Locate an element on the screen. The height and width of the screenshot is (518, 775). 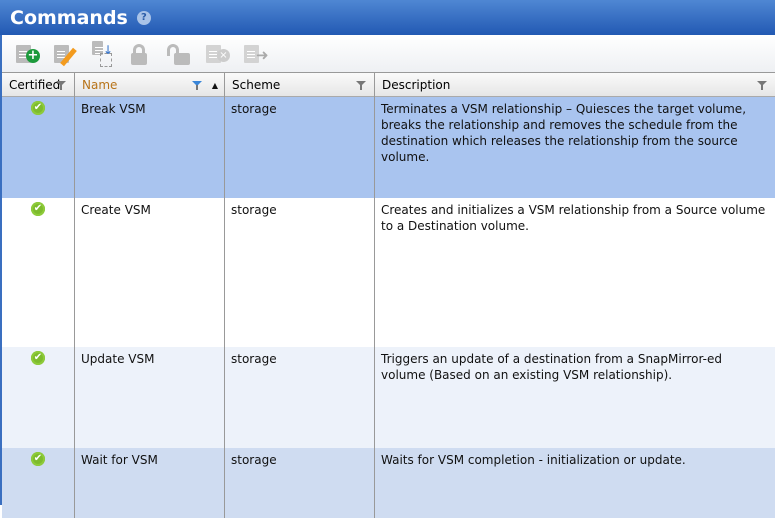
table-header: Certified Name ▲ Scheme Description is located at coordinates (388, 84).